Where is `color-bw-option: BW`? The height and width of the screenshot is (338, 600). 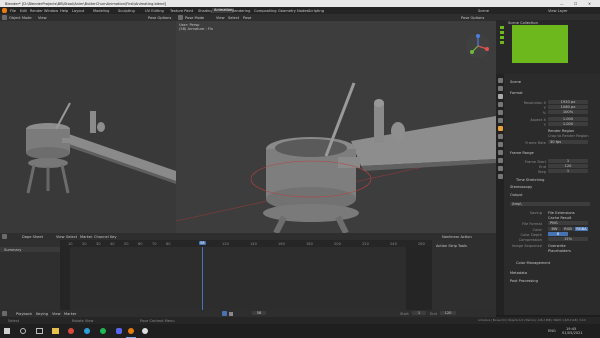 color-bw-option: BW is located at coordinates (554, 229).